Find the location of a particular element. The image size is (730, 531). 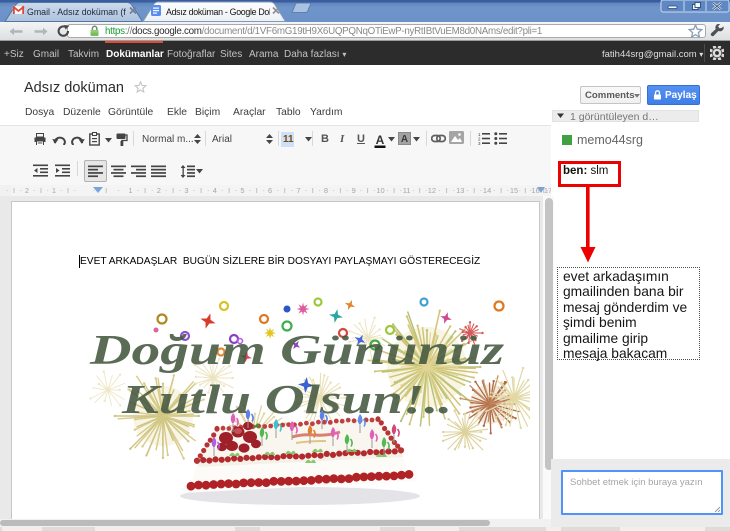

svg-text: Doğum Gününüz is located at coordinates (297, 351).